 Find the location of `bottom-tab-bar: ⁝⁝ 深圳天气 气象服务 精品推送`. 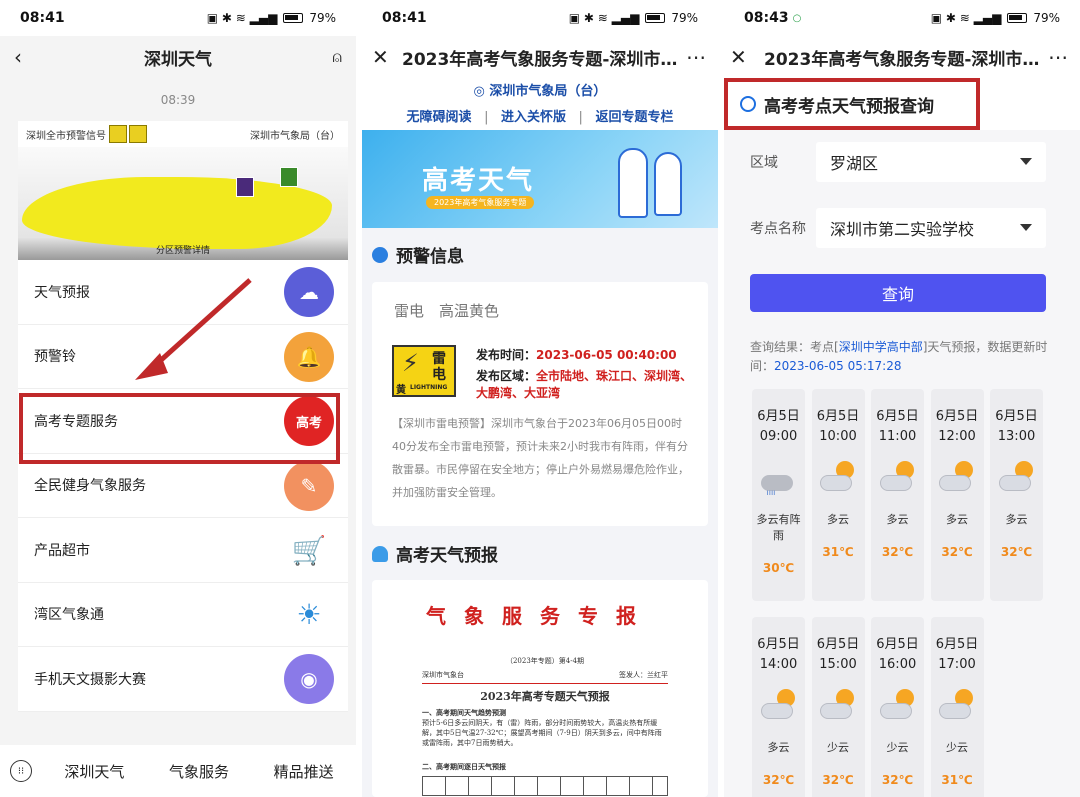

bottom-tab-bar: ⁝⁝ 深圳天气 气象服务 精品推送 is located at coordinates (178, 771).